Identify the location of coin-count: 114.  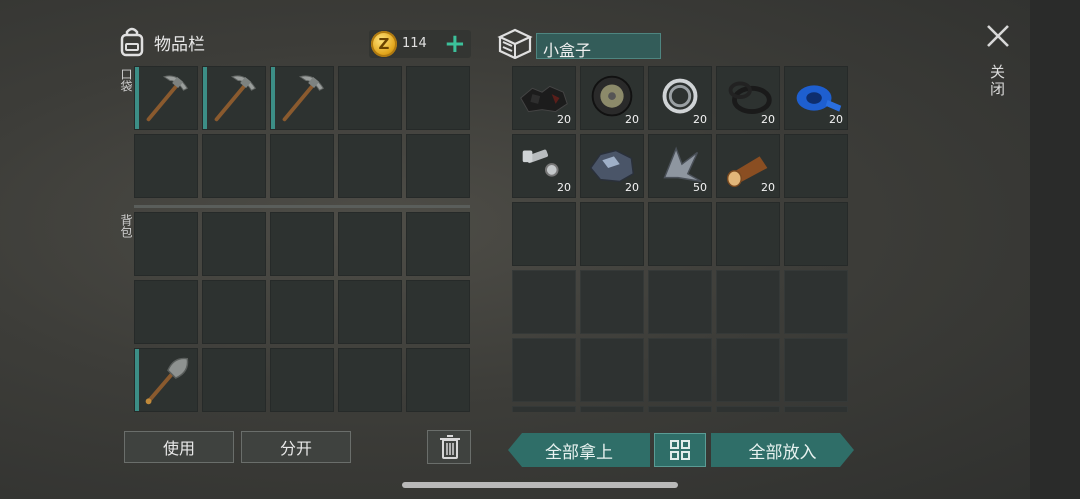
(414, 43).